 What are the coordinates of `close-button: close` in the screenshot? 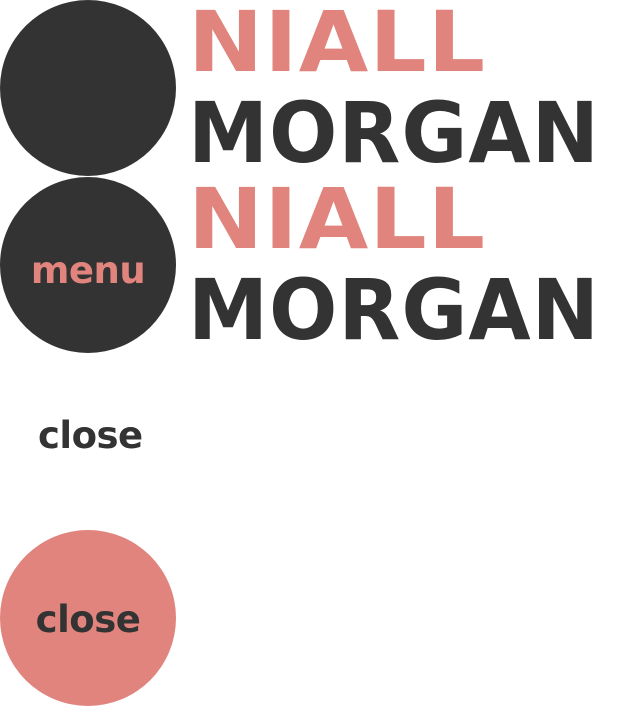 It's located at (88, 618).